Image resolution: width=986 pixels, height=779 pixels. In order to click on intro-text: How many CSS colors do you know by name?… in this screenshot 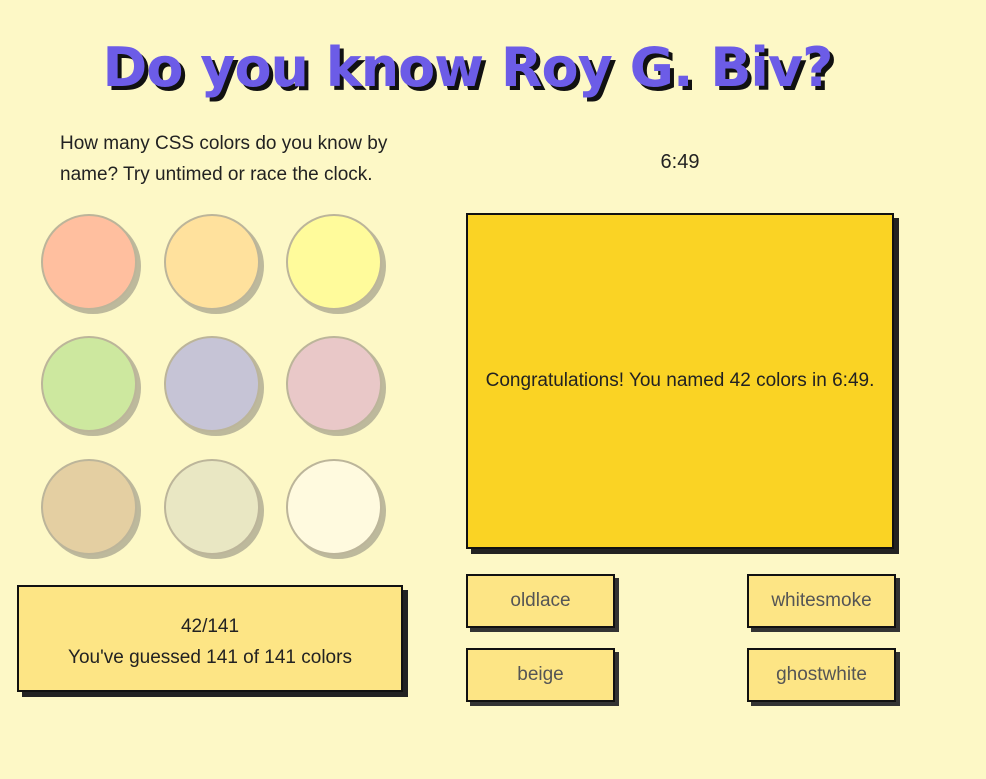, I will do `click(224, 159)`.